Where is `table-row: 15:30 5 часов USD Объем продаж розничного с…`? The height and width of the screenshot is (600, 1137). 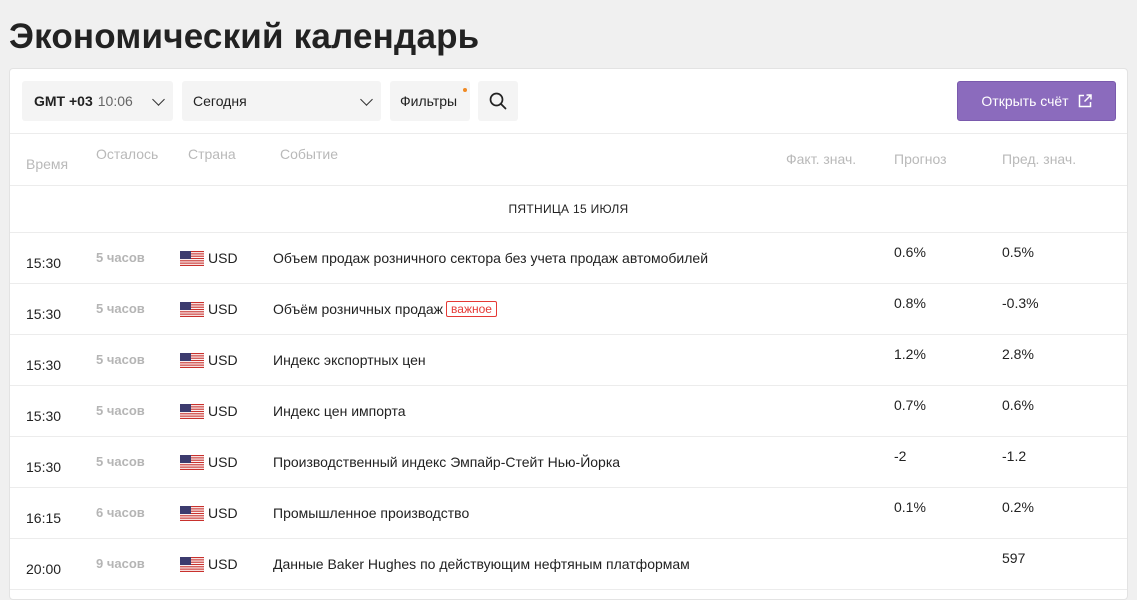 table-row: 15:30 5 часов USD Объем продаж розничного с… is located at coordinates (568, 258).